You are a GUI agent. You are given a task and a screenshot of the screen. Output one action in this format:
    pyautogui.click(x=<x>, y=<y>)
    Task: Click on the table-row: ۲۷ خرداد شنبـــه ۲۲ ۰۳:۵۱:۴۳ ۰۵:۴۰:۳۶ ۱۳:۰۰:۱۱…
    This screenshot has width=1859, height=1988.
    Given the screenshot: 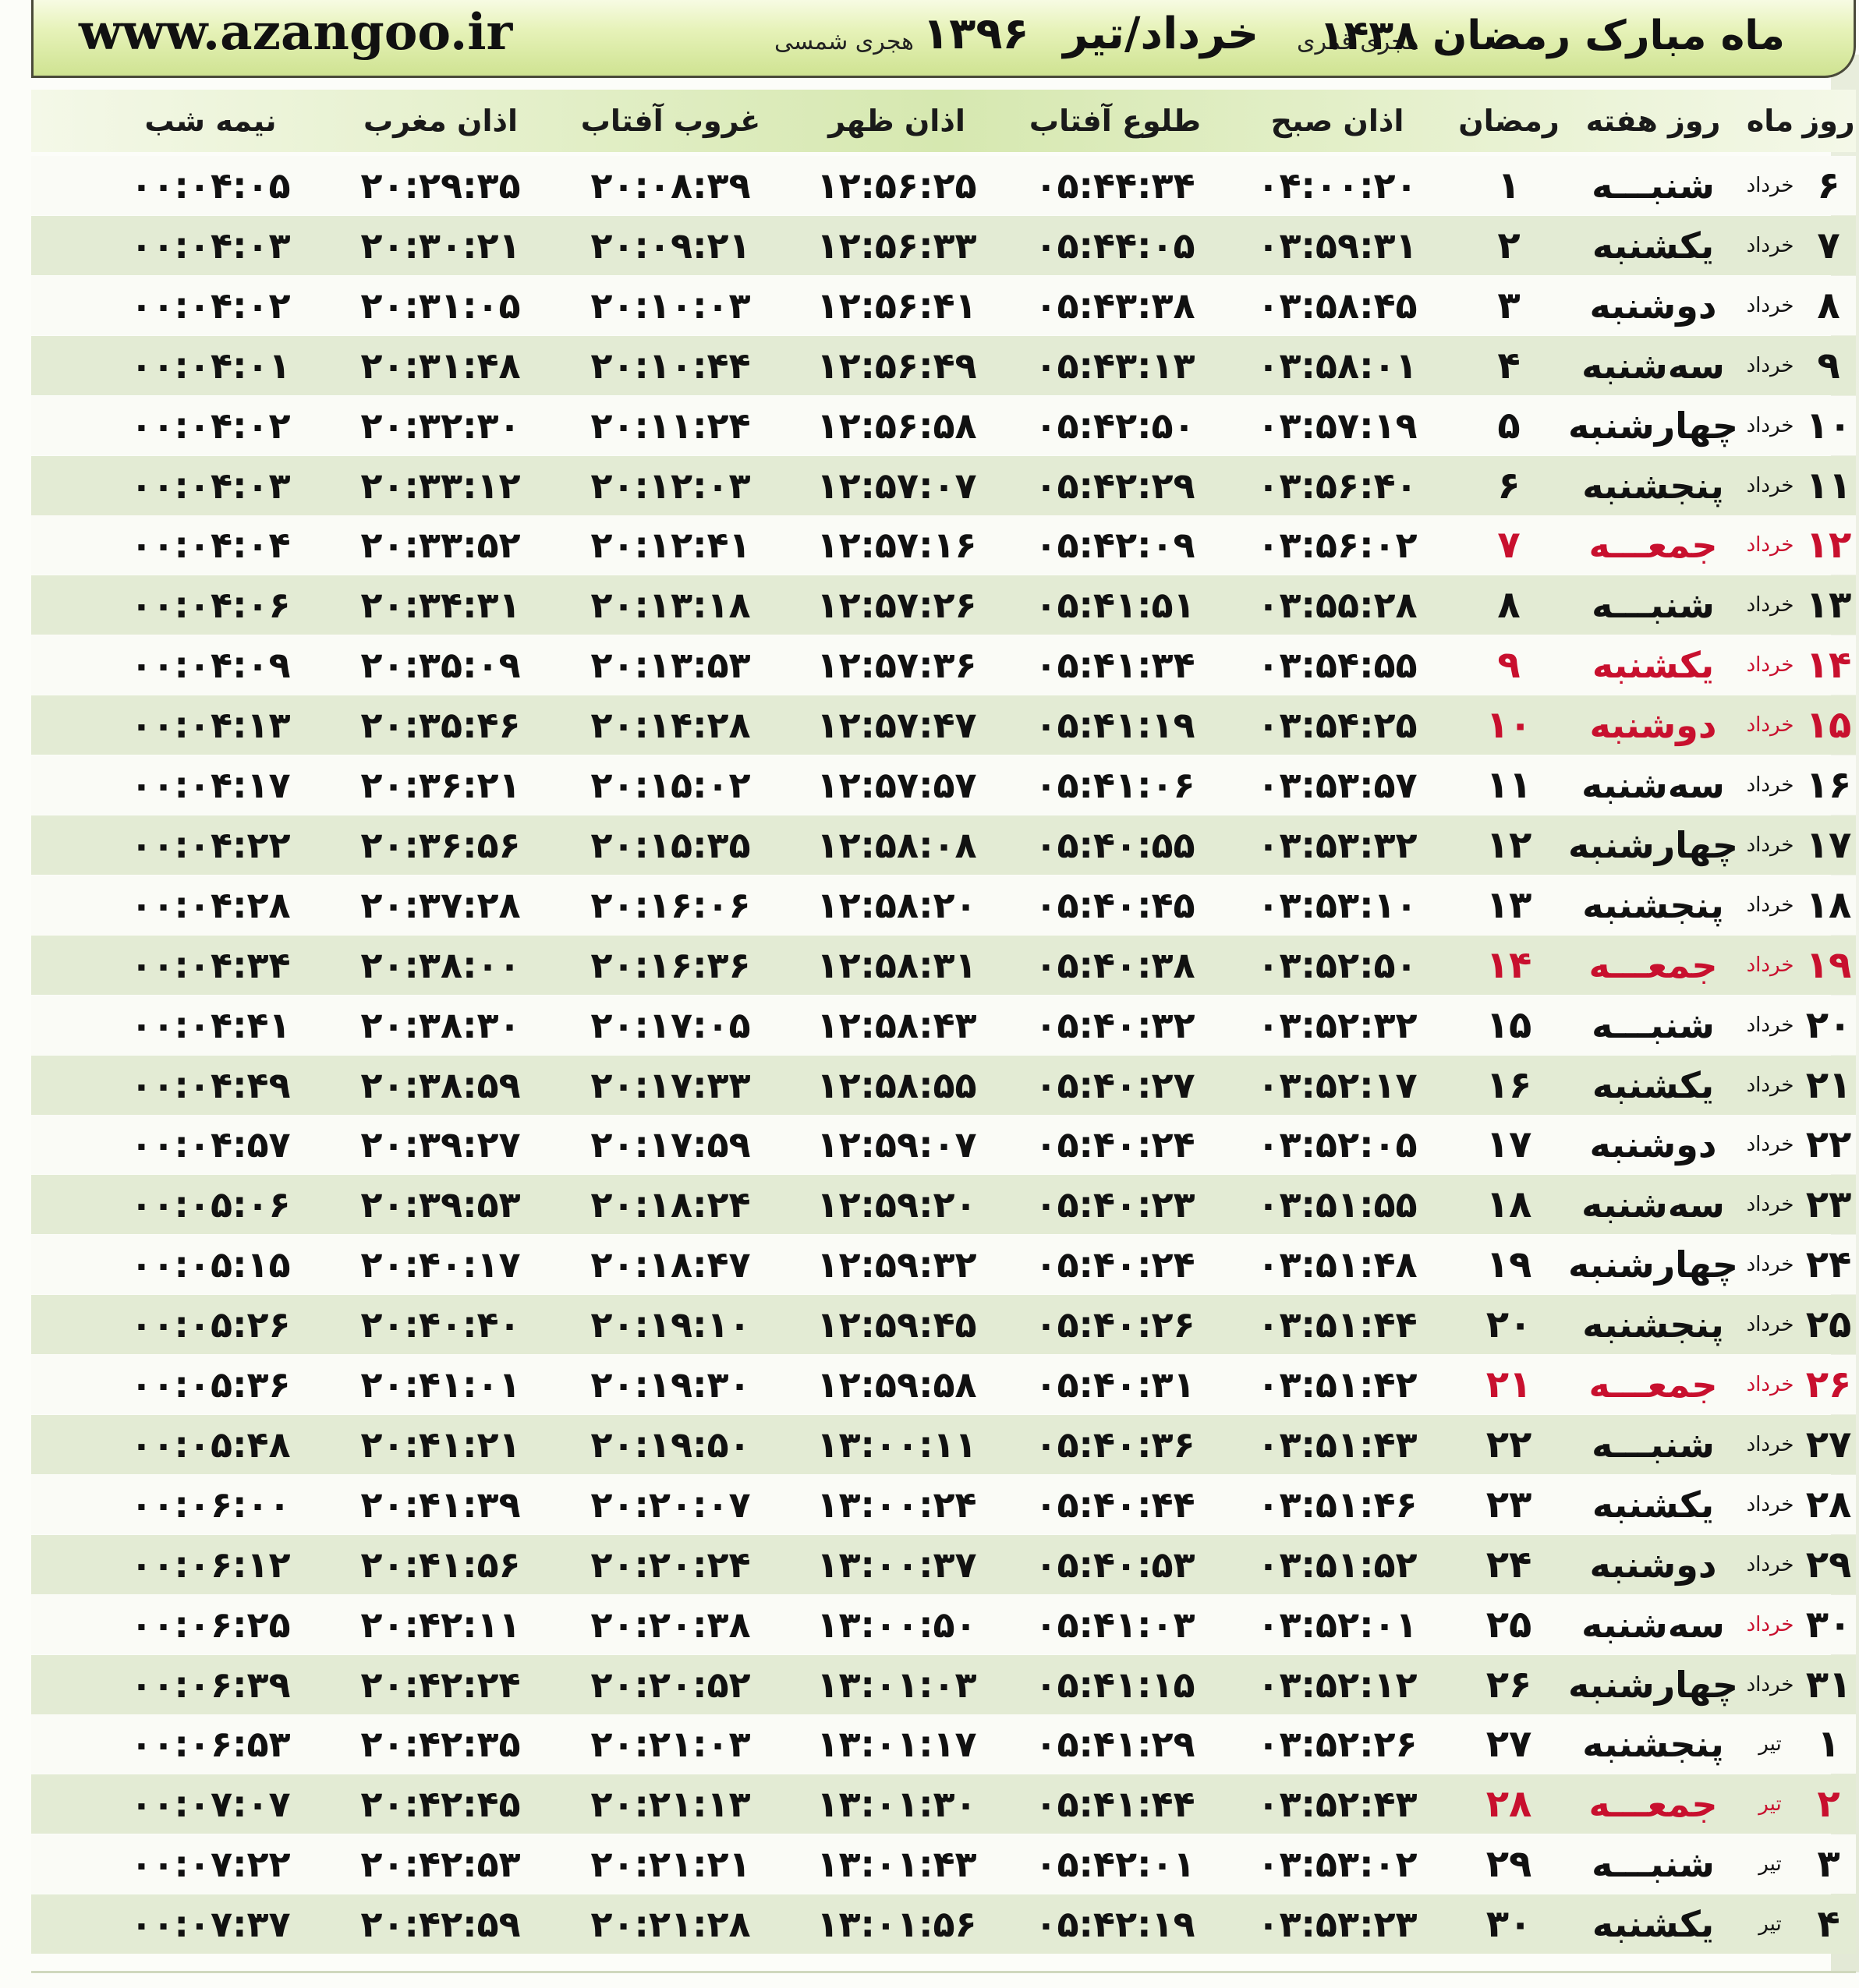 What is the action you would take?
    pyautogui.click(x=943, y=1444)
    